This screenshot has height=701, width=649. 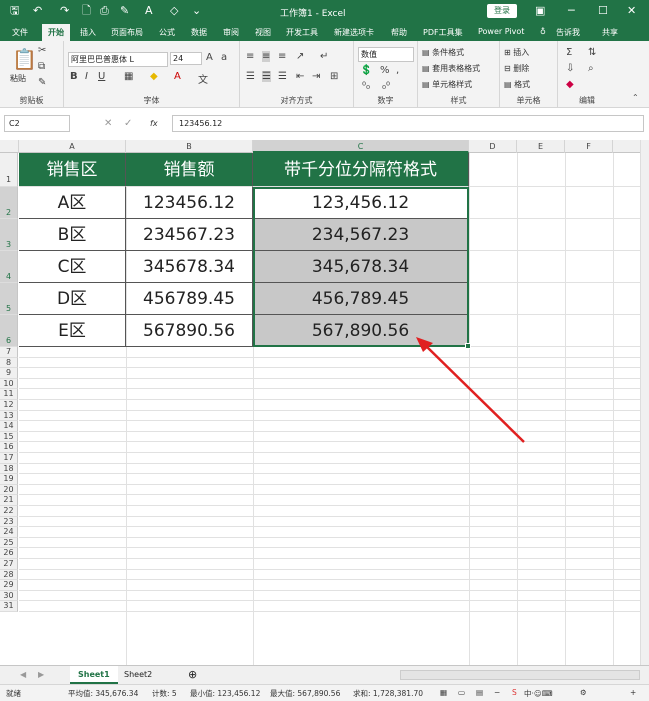 What do you see at coordinates (334, 76) in the screenshot?
I see `merge-icon: ⊞` at bounding box center [334, 76].